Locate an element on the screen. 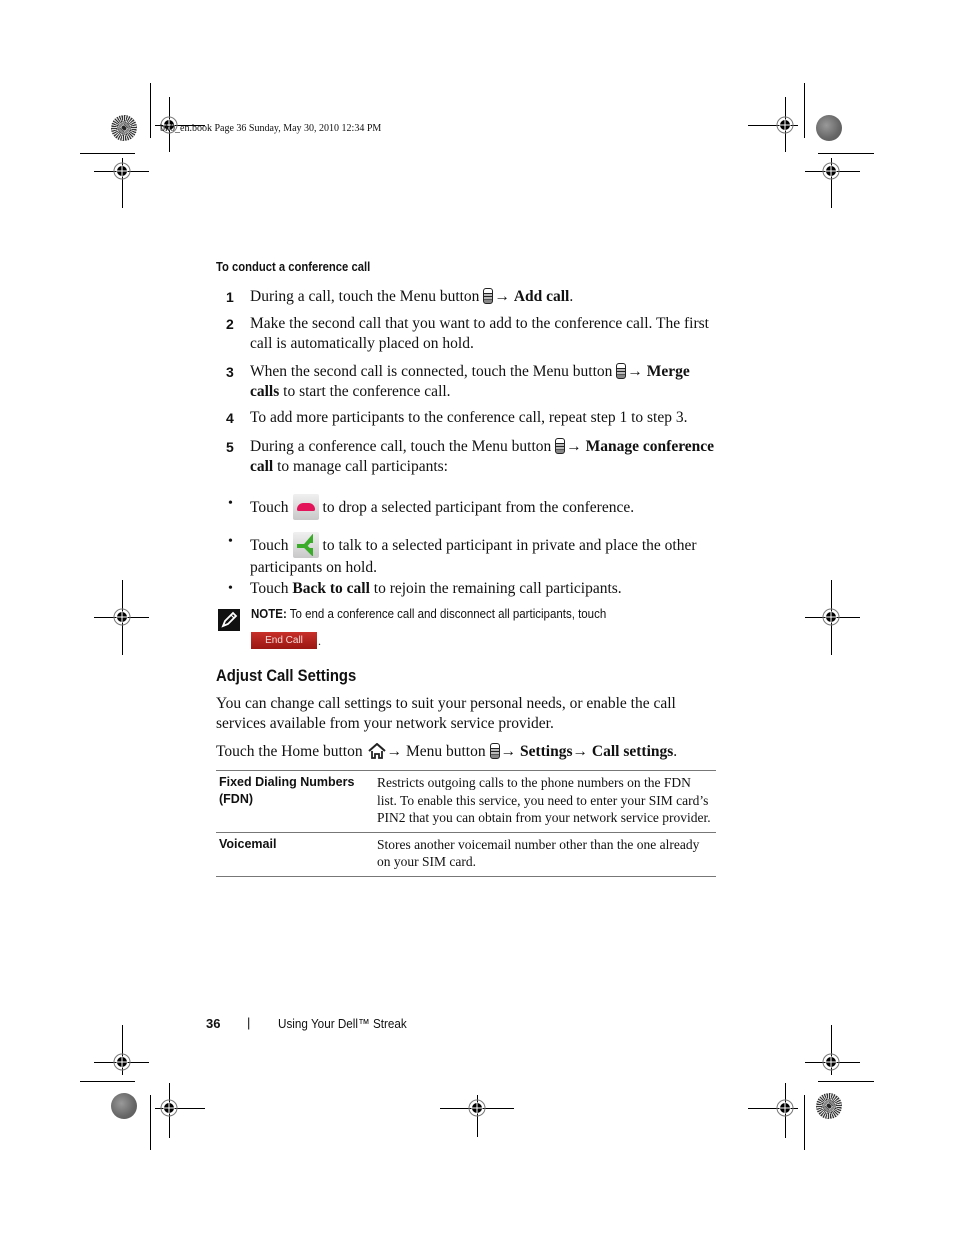  subheading: To conduct a conference call is located at coordinates (293, 267).